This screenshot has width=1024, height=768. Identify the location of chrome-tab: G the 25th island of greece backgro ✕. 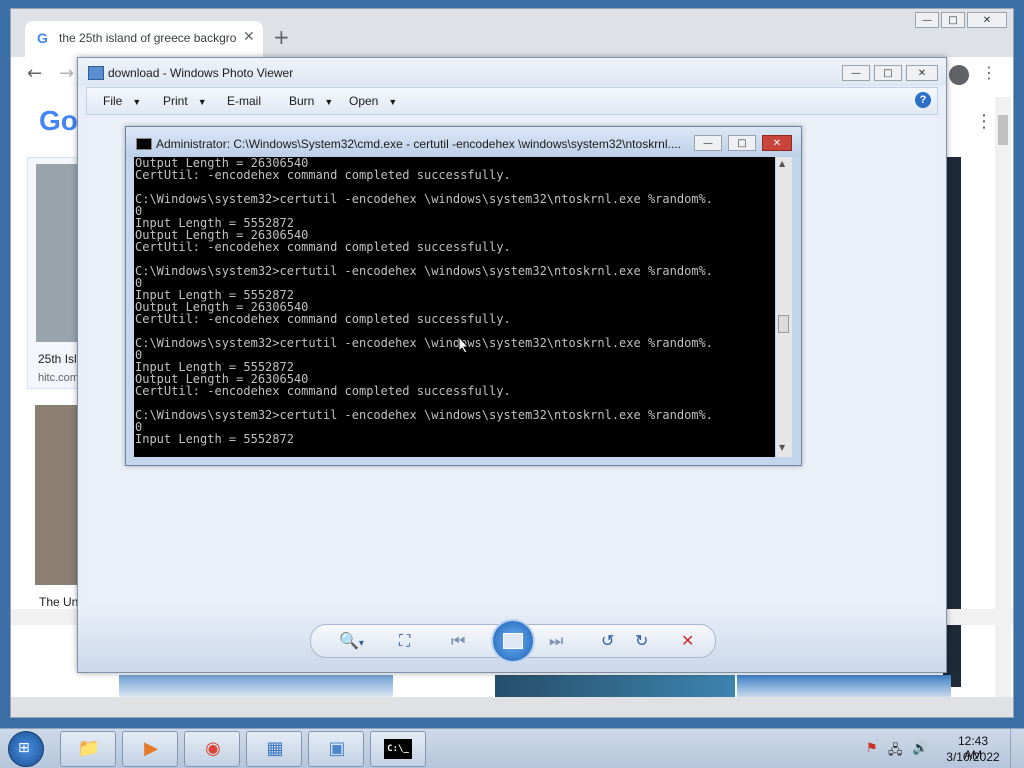
(144, 39).